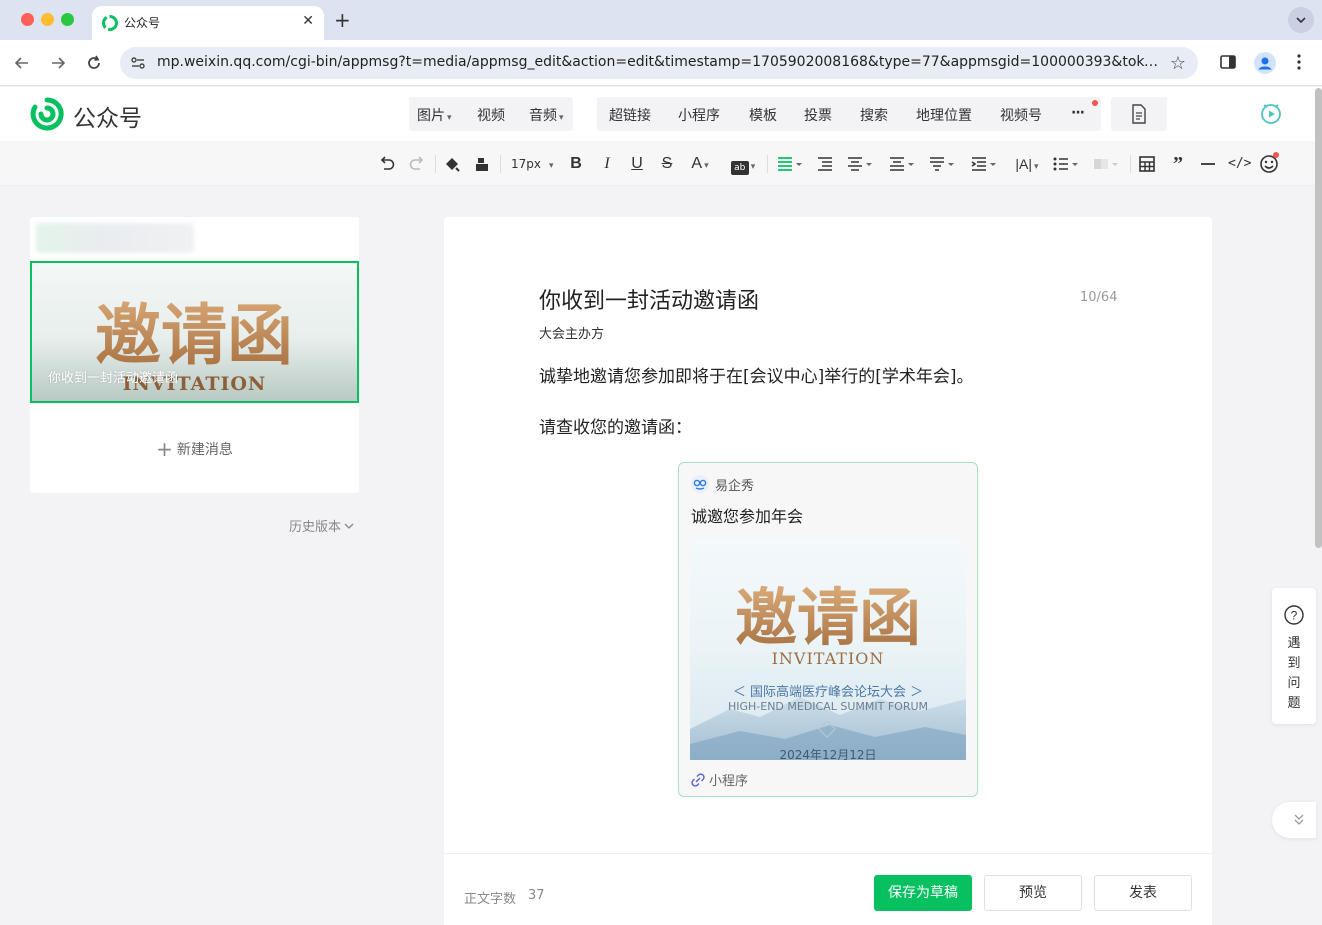 The image size is (1322, 925). Describe the element at coordinates (194, 335) in the screenshot. I see `thumb-cn-title: 邀请函` at that location.